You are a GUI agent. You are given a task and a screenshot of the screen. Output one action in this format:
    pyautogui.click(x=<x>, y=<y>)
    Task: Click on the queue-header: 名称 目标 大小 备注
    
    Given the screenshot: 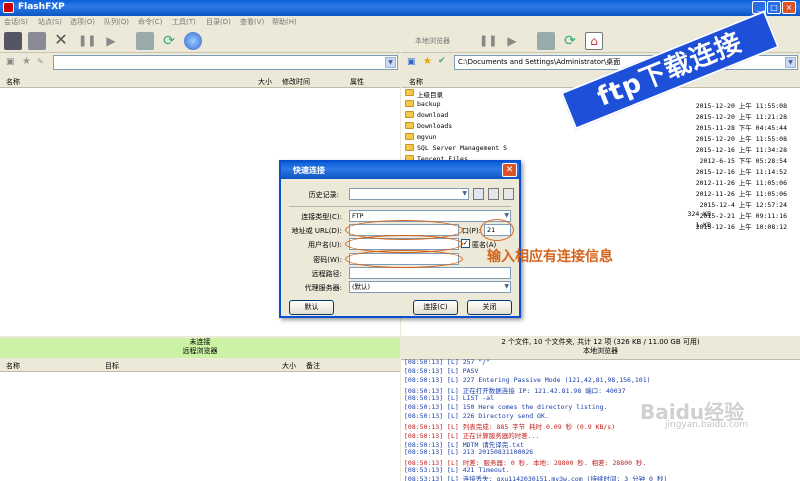 What is the action you would take?
    pyautogui.click(x=200, y=365)
    